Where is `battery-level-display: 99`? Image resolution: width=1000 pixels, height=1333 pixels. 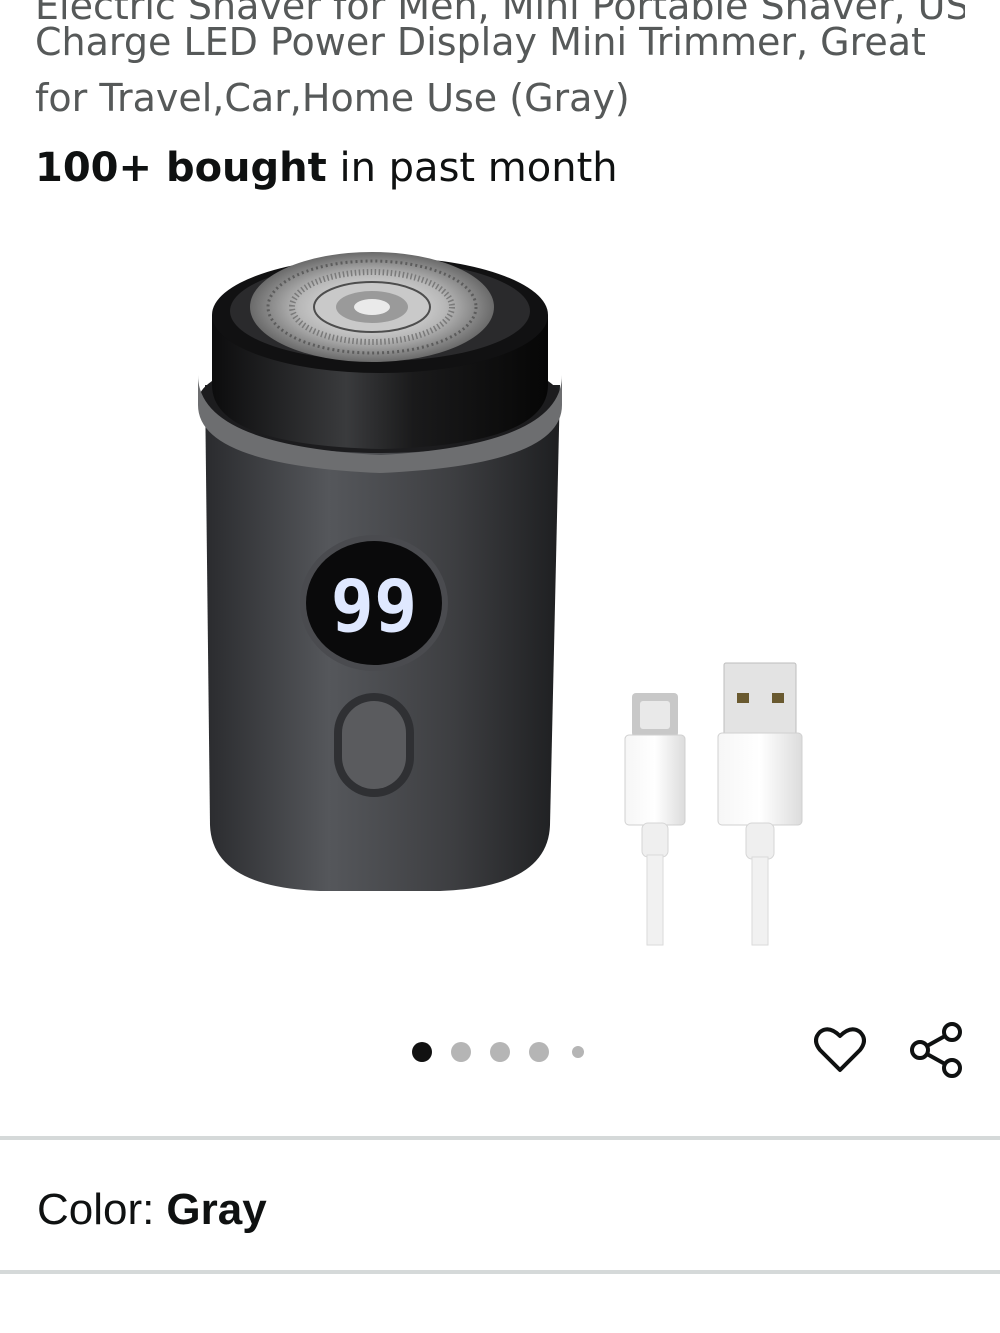
battery-level-display: 99 is located at coordinates (374, 606).